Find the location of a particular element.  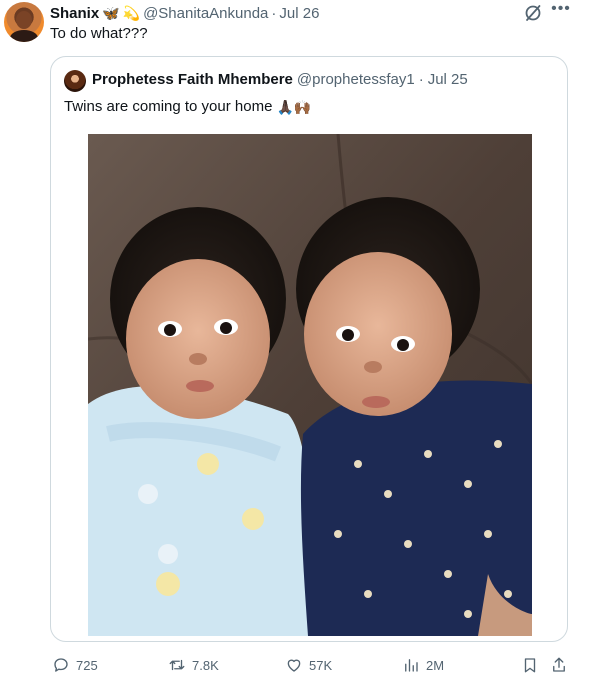

avatar-face is located at coordinates (24, 20).